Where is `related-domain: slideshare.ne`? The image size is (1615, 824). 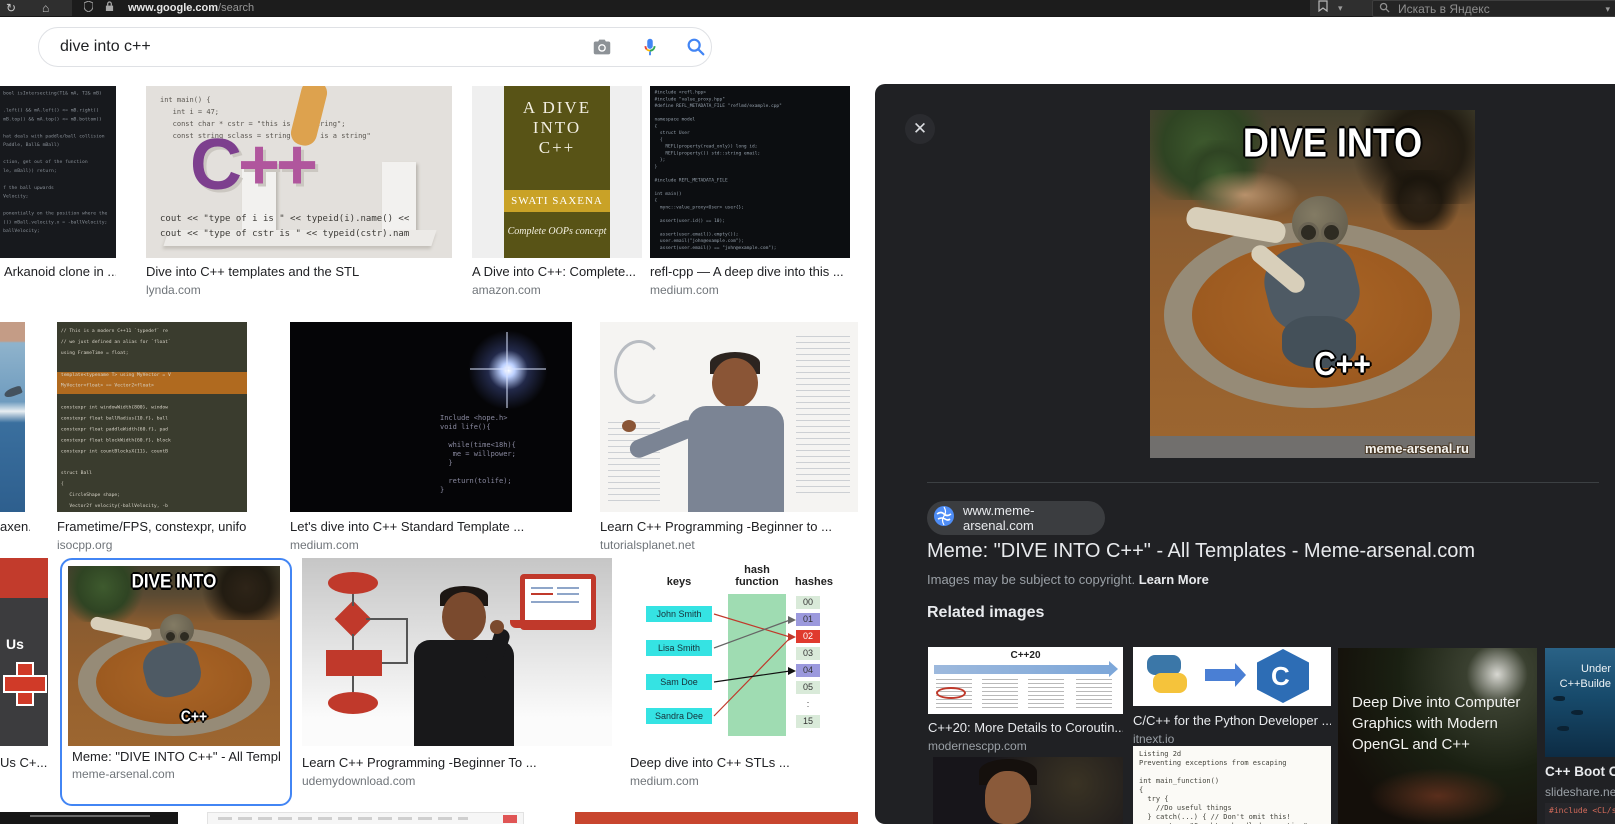
related-domain: slideshare.ne is located at coordinates (1580, 792).